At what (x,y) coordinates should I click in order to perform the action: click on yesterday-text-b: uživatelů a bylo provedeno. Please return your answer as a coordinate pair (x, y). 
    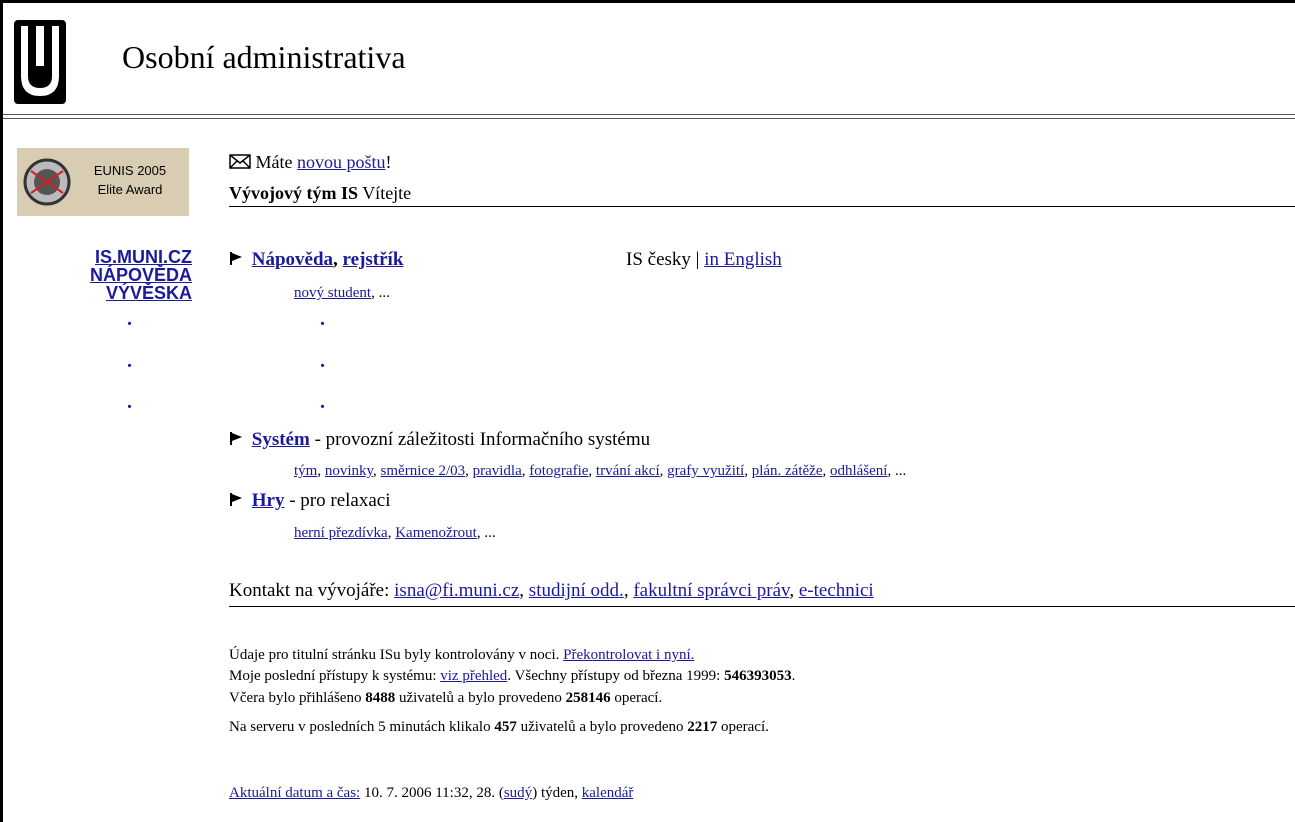
    Looking at the image, I should click on (480, 698).